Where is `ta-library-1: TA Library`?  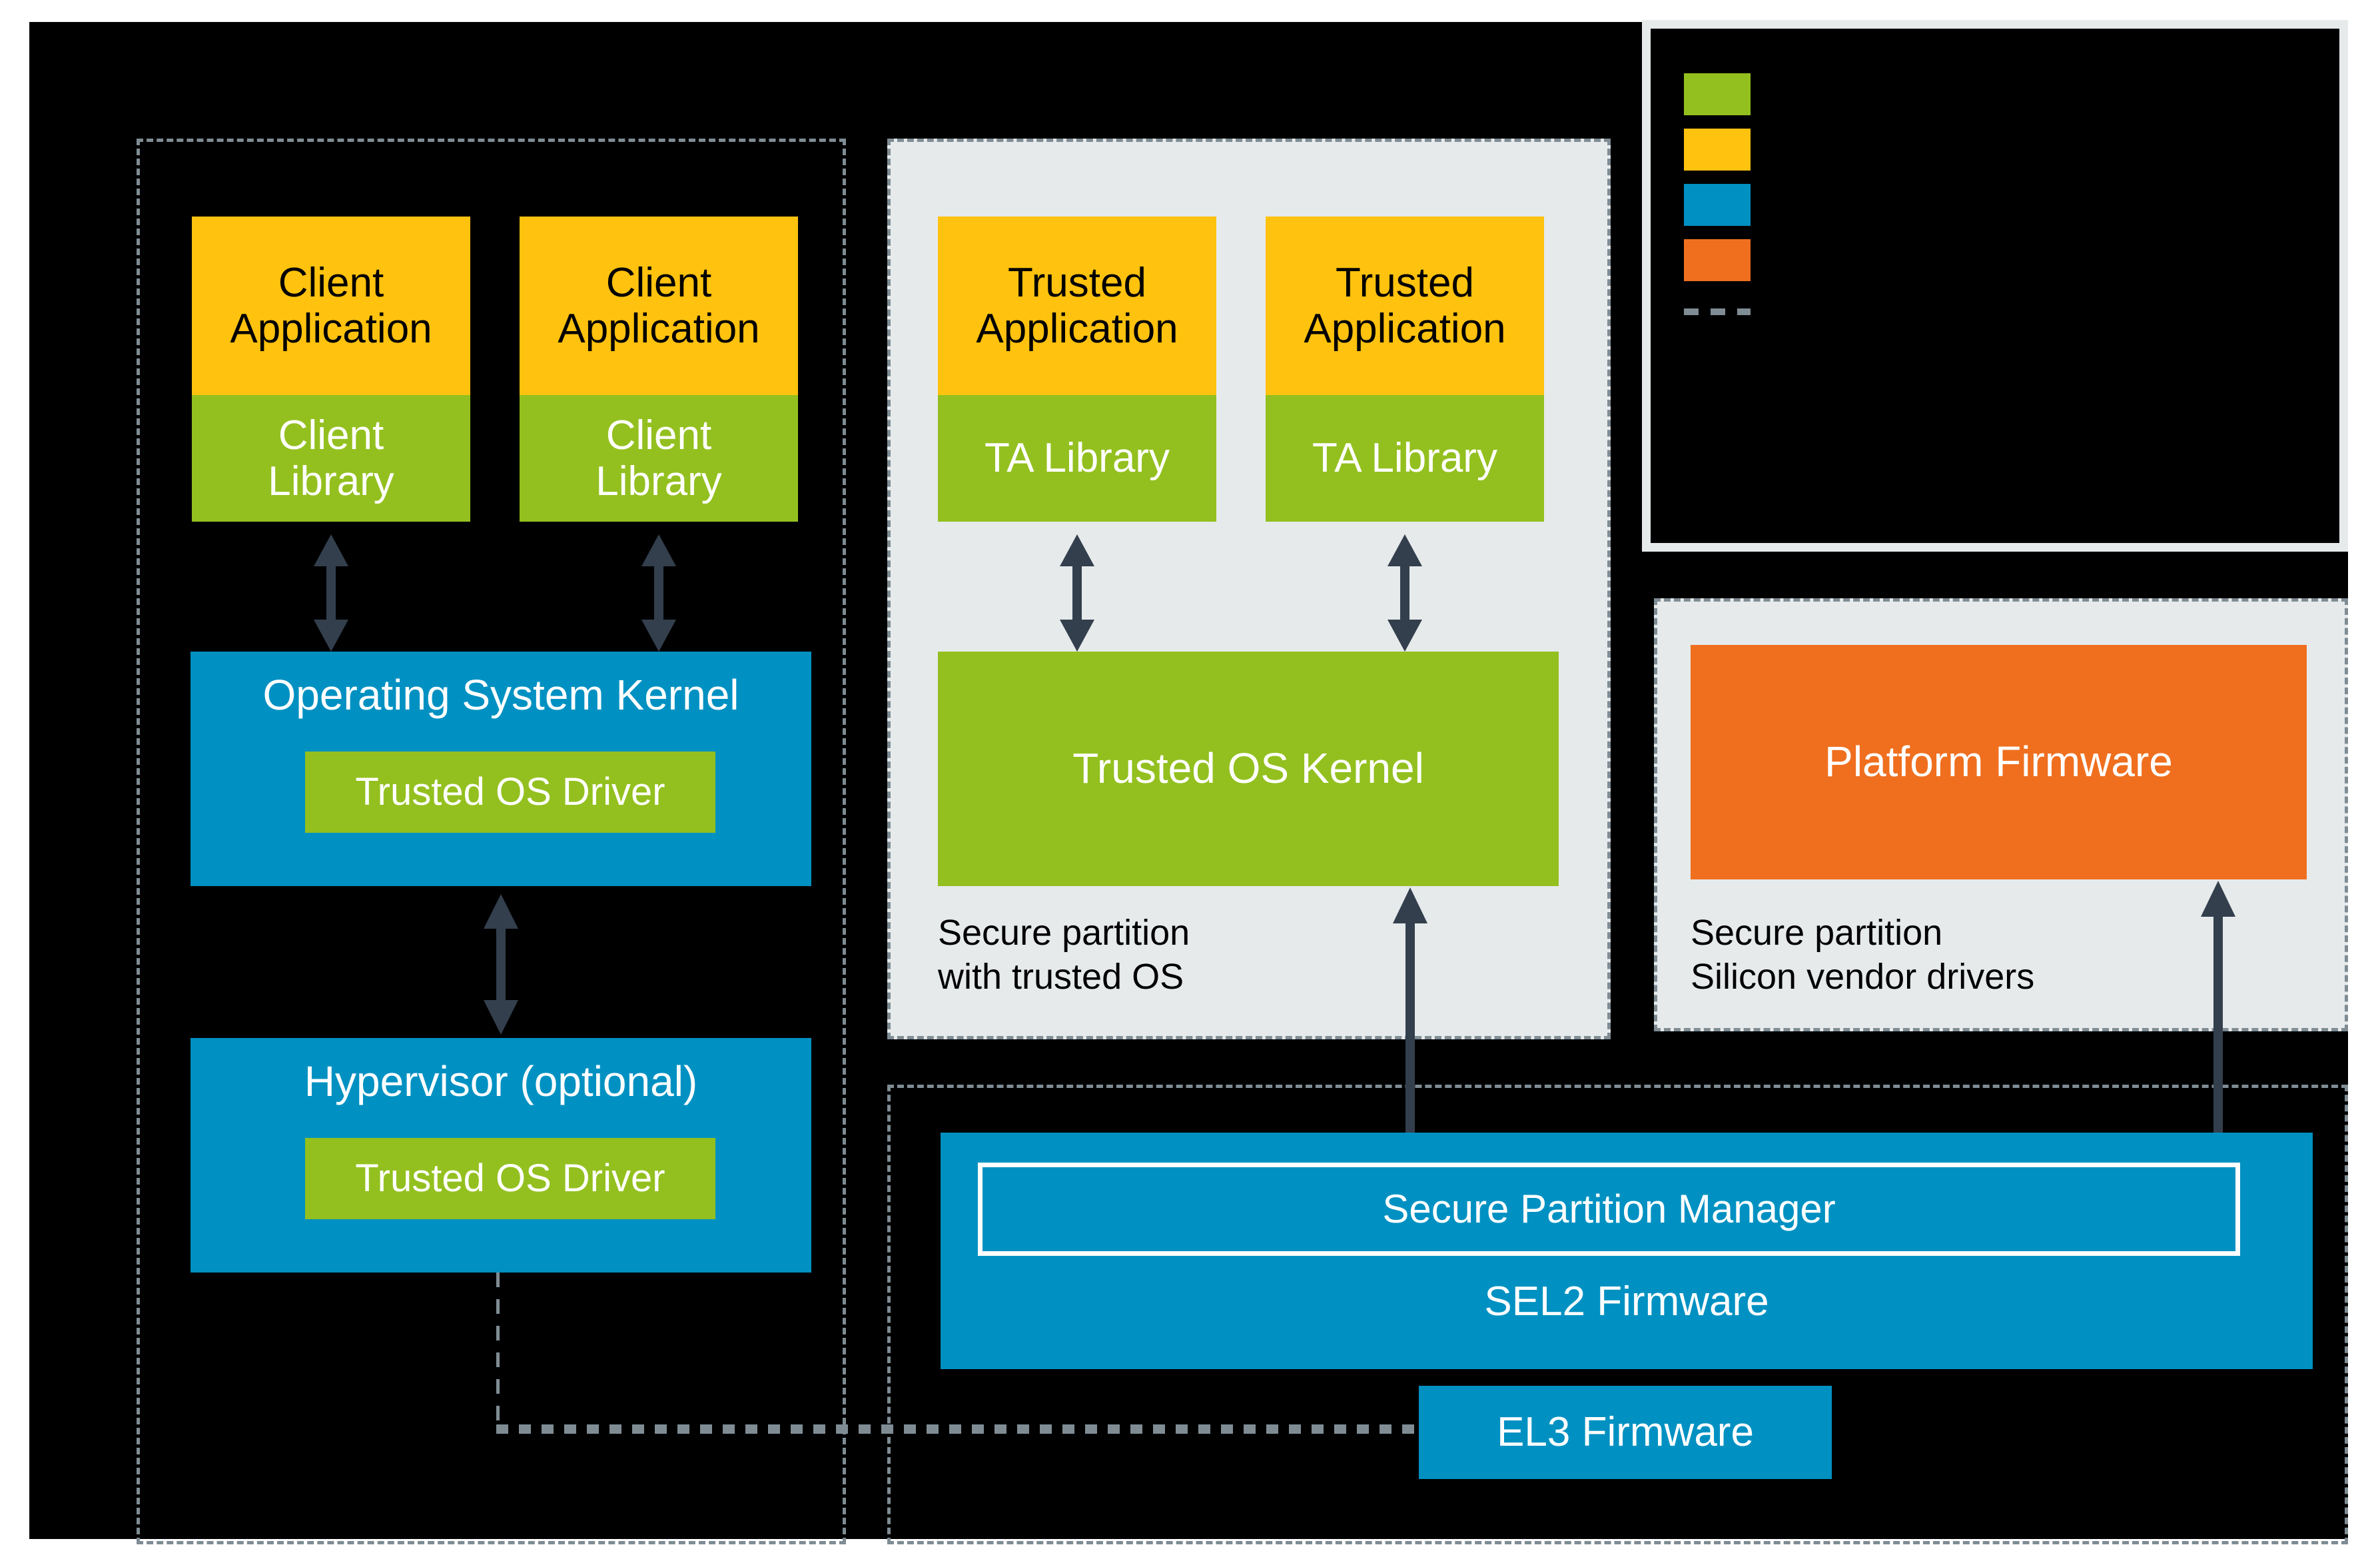 ta-library-1: TA Library is located at coordinates (1077, 458).